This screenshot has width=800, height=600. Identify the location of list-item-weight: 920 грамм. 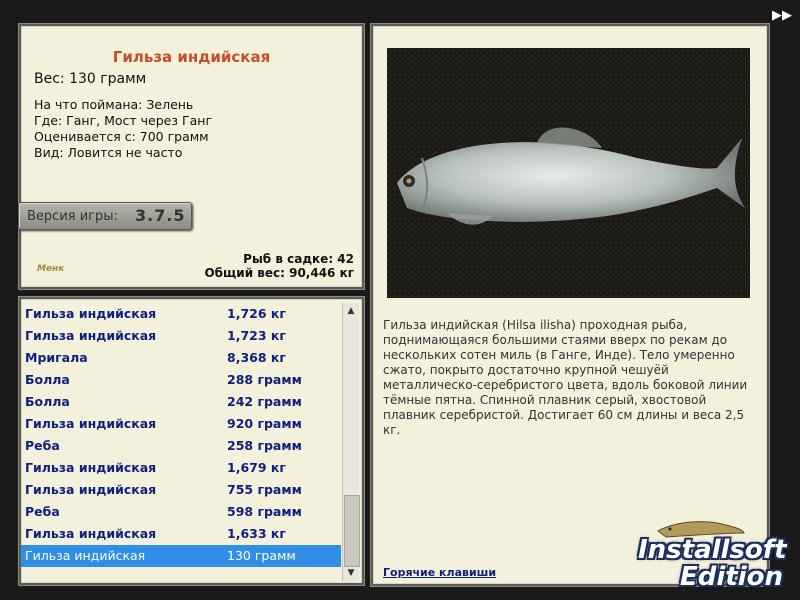
(264, 423).